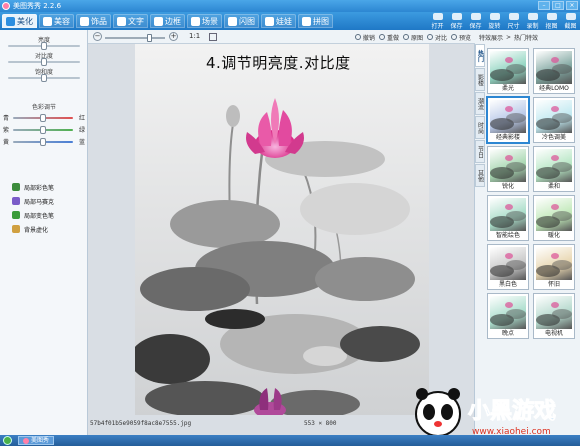 The image size is (580, 446). What do you see at coordinates (44, 62) in the screenshot?
I see `contrast-thumb` at bounding box center [44, 62].